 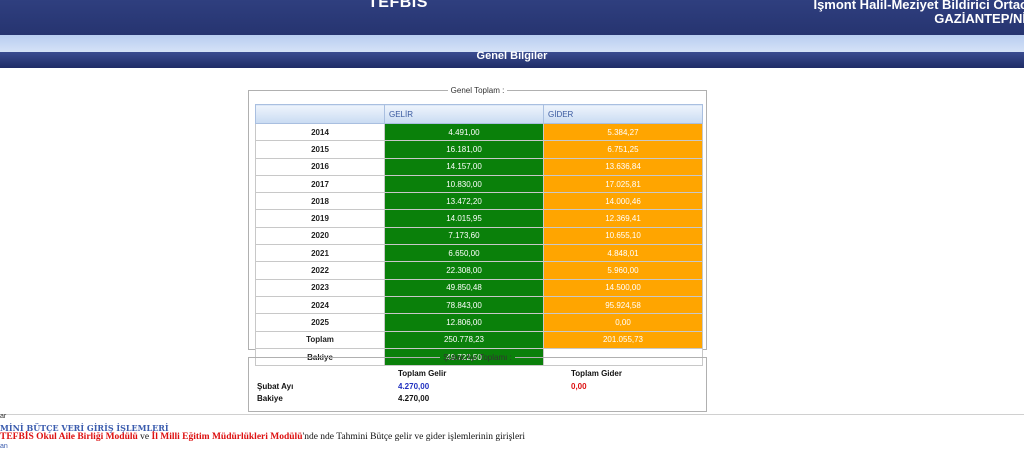 I want to click on table-row: 2024 78.843,00 95.924,58, so click(x=479, y=305).